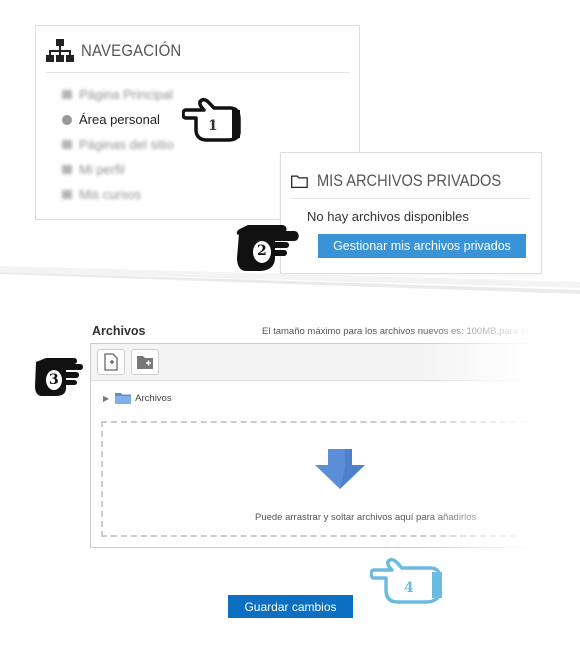  I want to click on pointing-hand-icon: 4, so click(408, 581).